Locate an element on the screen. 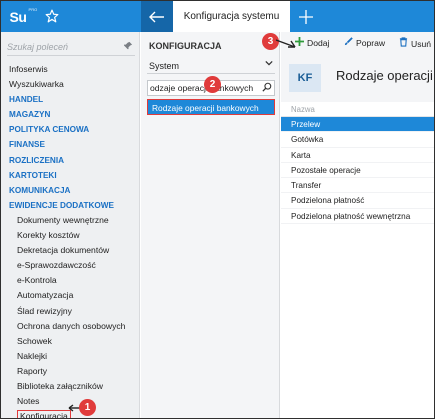 This screenshot has height=419, width=435. sidebar-item-automatyzacja: Automatyzacja is located at coordinates (70, 295).